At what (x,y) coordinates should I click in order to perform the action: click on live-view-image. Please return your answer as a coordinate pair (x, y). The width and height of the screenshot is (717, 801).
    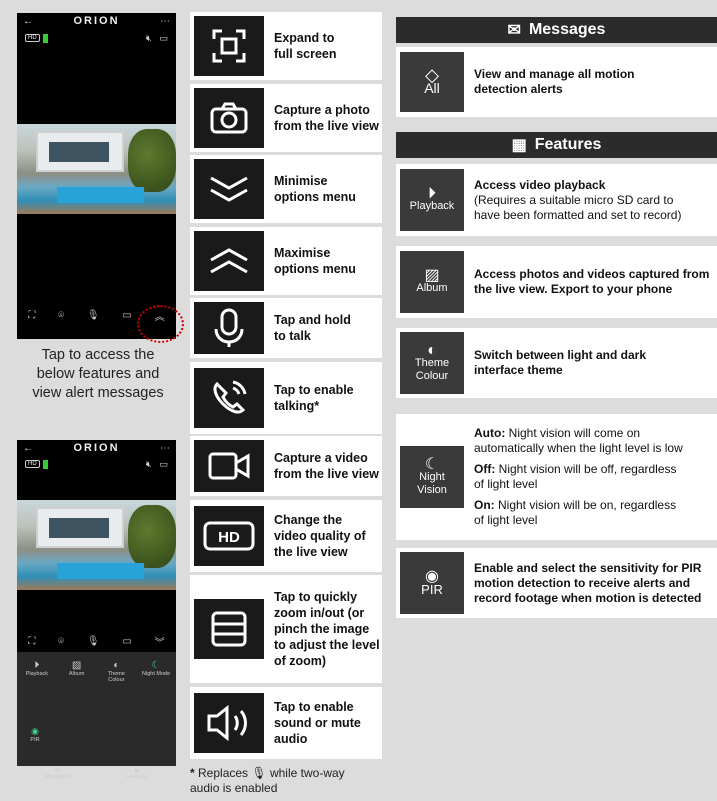
    Looking at the image, I should click on (96, 169).